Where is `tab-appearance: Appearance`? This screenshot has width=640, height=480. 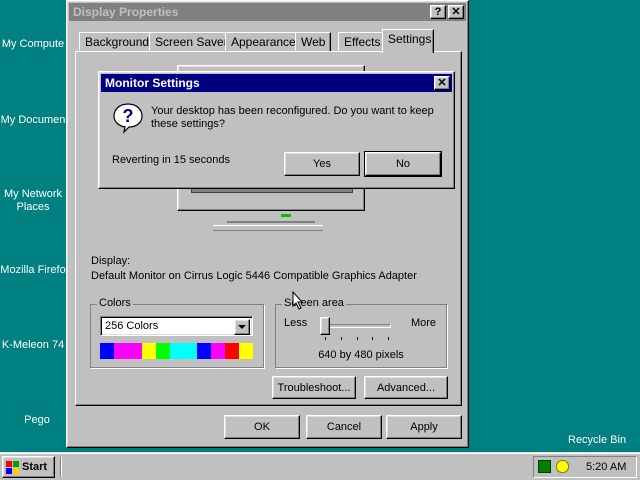 tab-appearance: Appearance is located at coordinates (263, 41).